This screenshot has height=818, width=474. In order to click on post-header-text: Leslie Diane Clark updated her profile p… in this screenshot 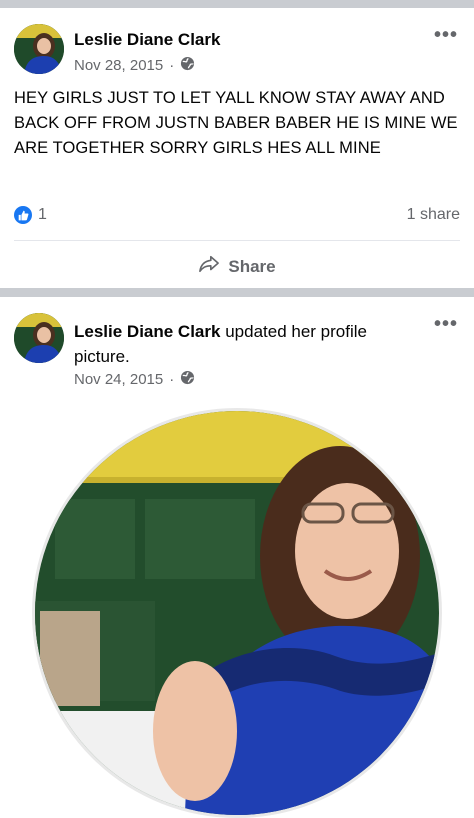, I will do `click(249, 344)`.